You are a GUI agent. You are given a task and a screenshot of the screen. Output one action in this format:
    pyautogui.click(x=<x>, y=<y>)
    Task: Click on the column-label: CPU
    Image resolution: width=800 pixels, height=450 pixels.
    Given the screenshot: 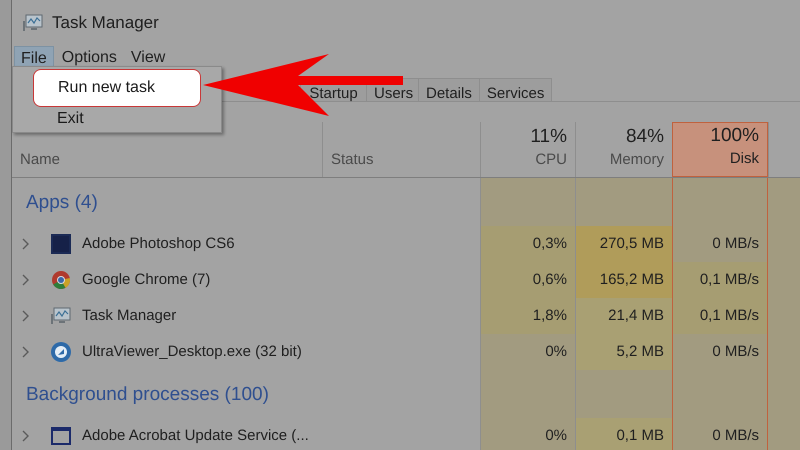 What is the action you would take?
    pyautogui.click(x=551, y=160)
    